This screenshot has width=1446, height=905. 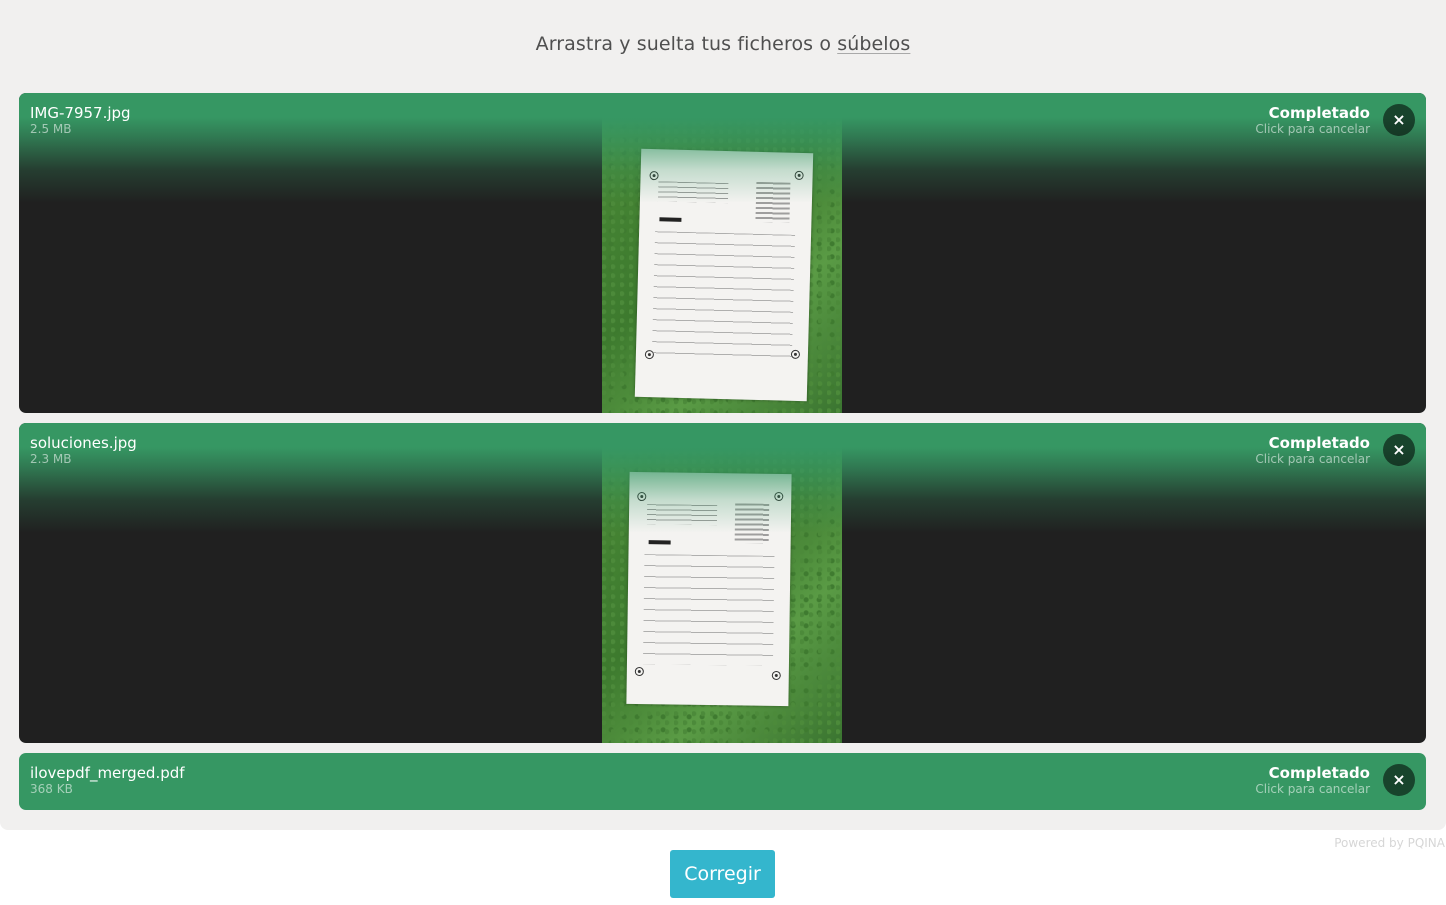 I want to click on drop-label: Arrastra y suelta tus ficheros o súbelos, so click(x=723, y=44).